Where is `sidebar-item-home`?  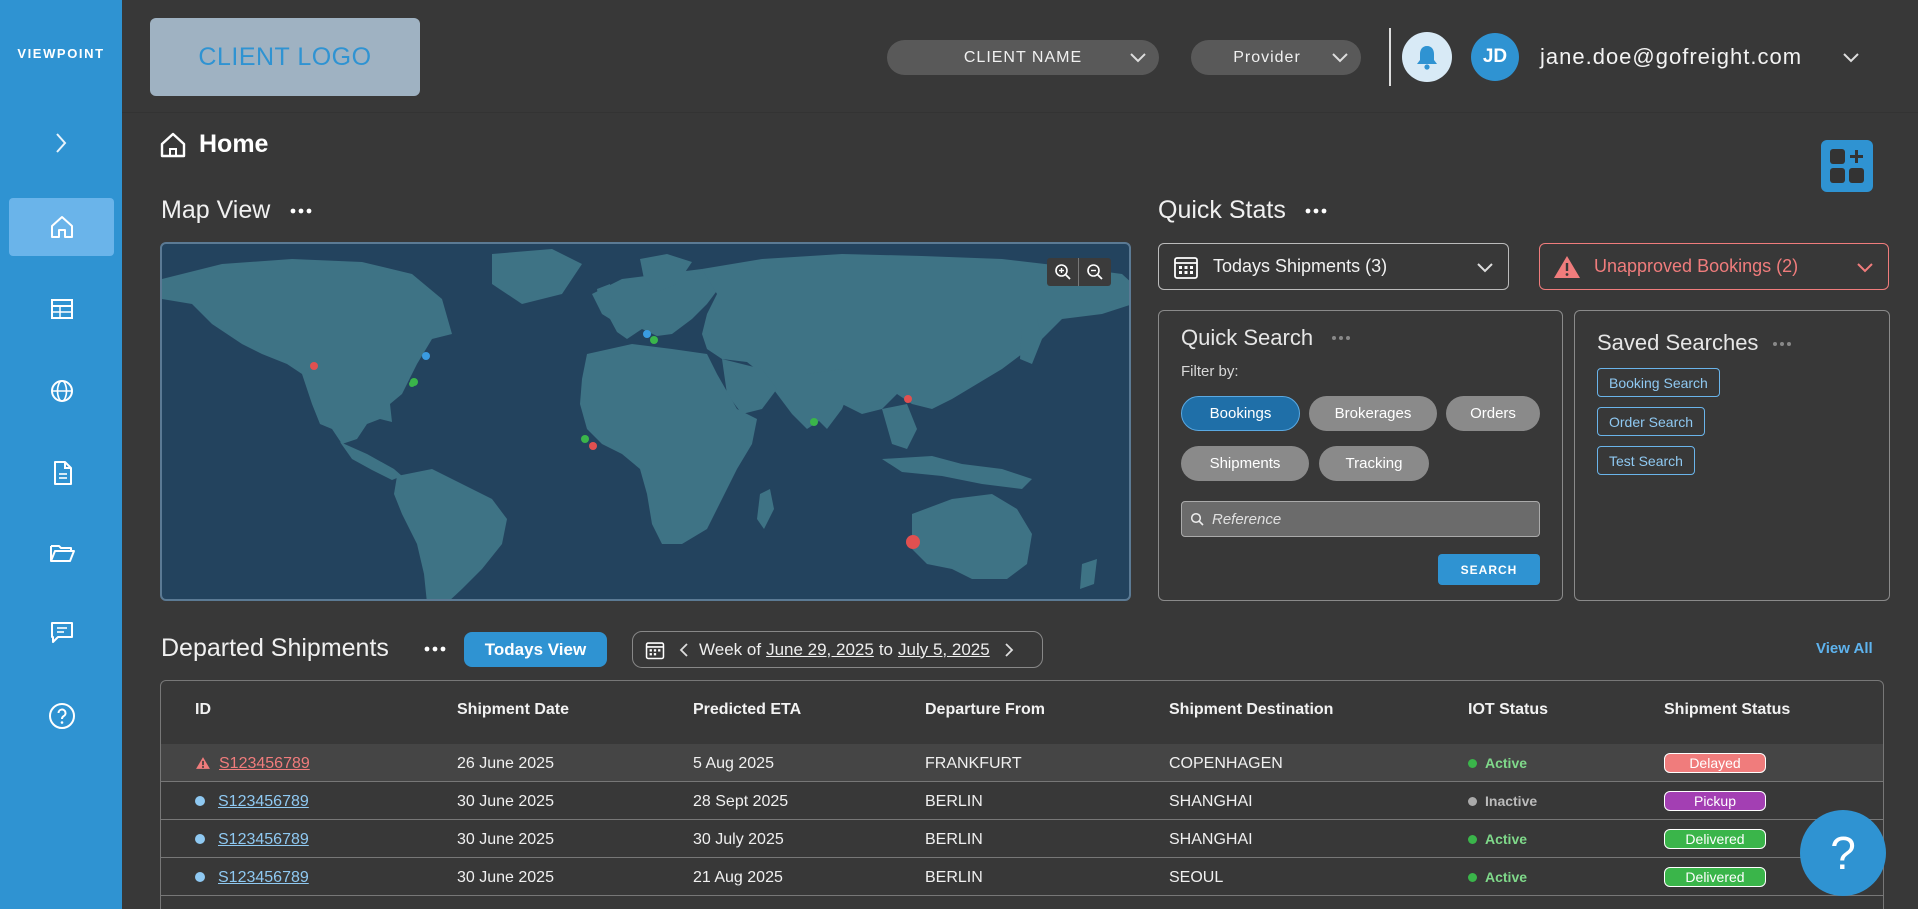 sidebar-item-home is located at coordinates (61, 227).